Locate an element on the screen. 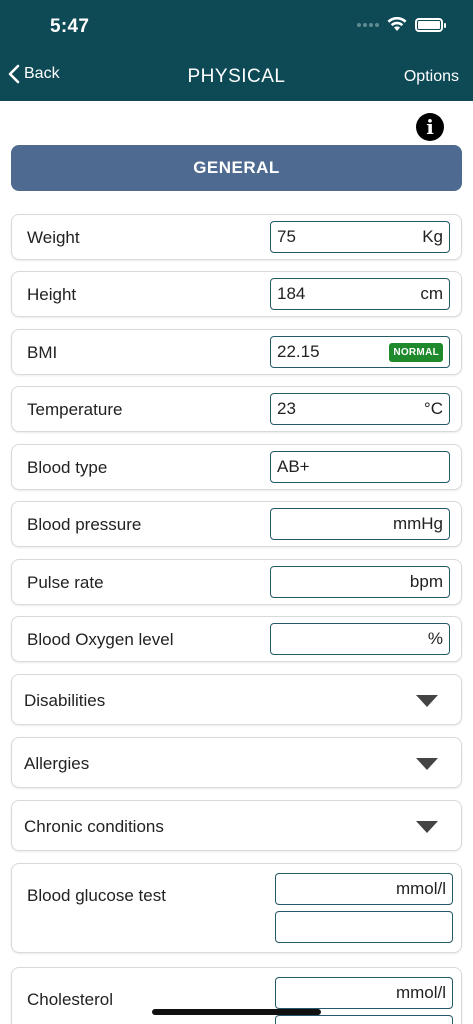  pulse-rate-label: Pulse rate is located at coordinates (65, 582).